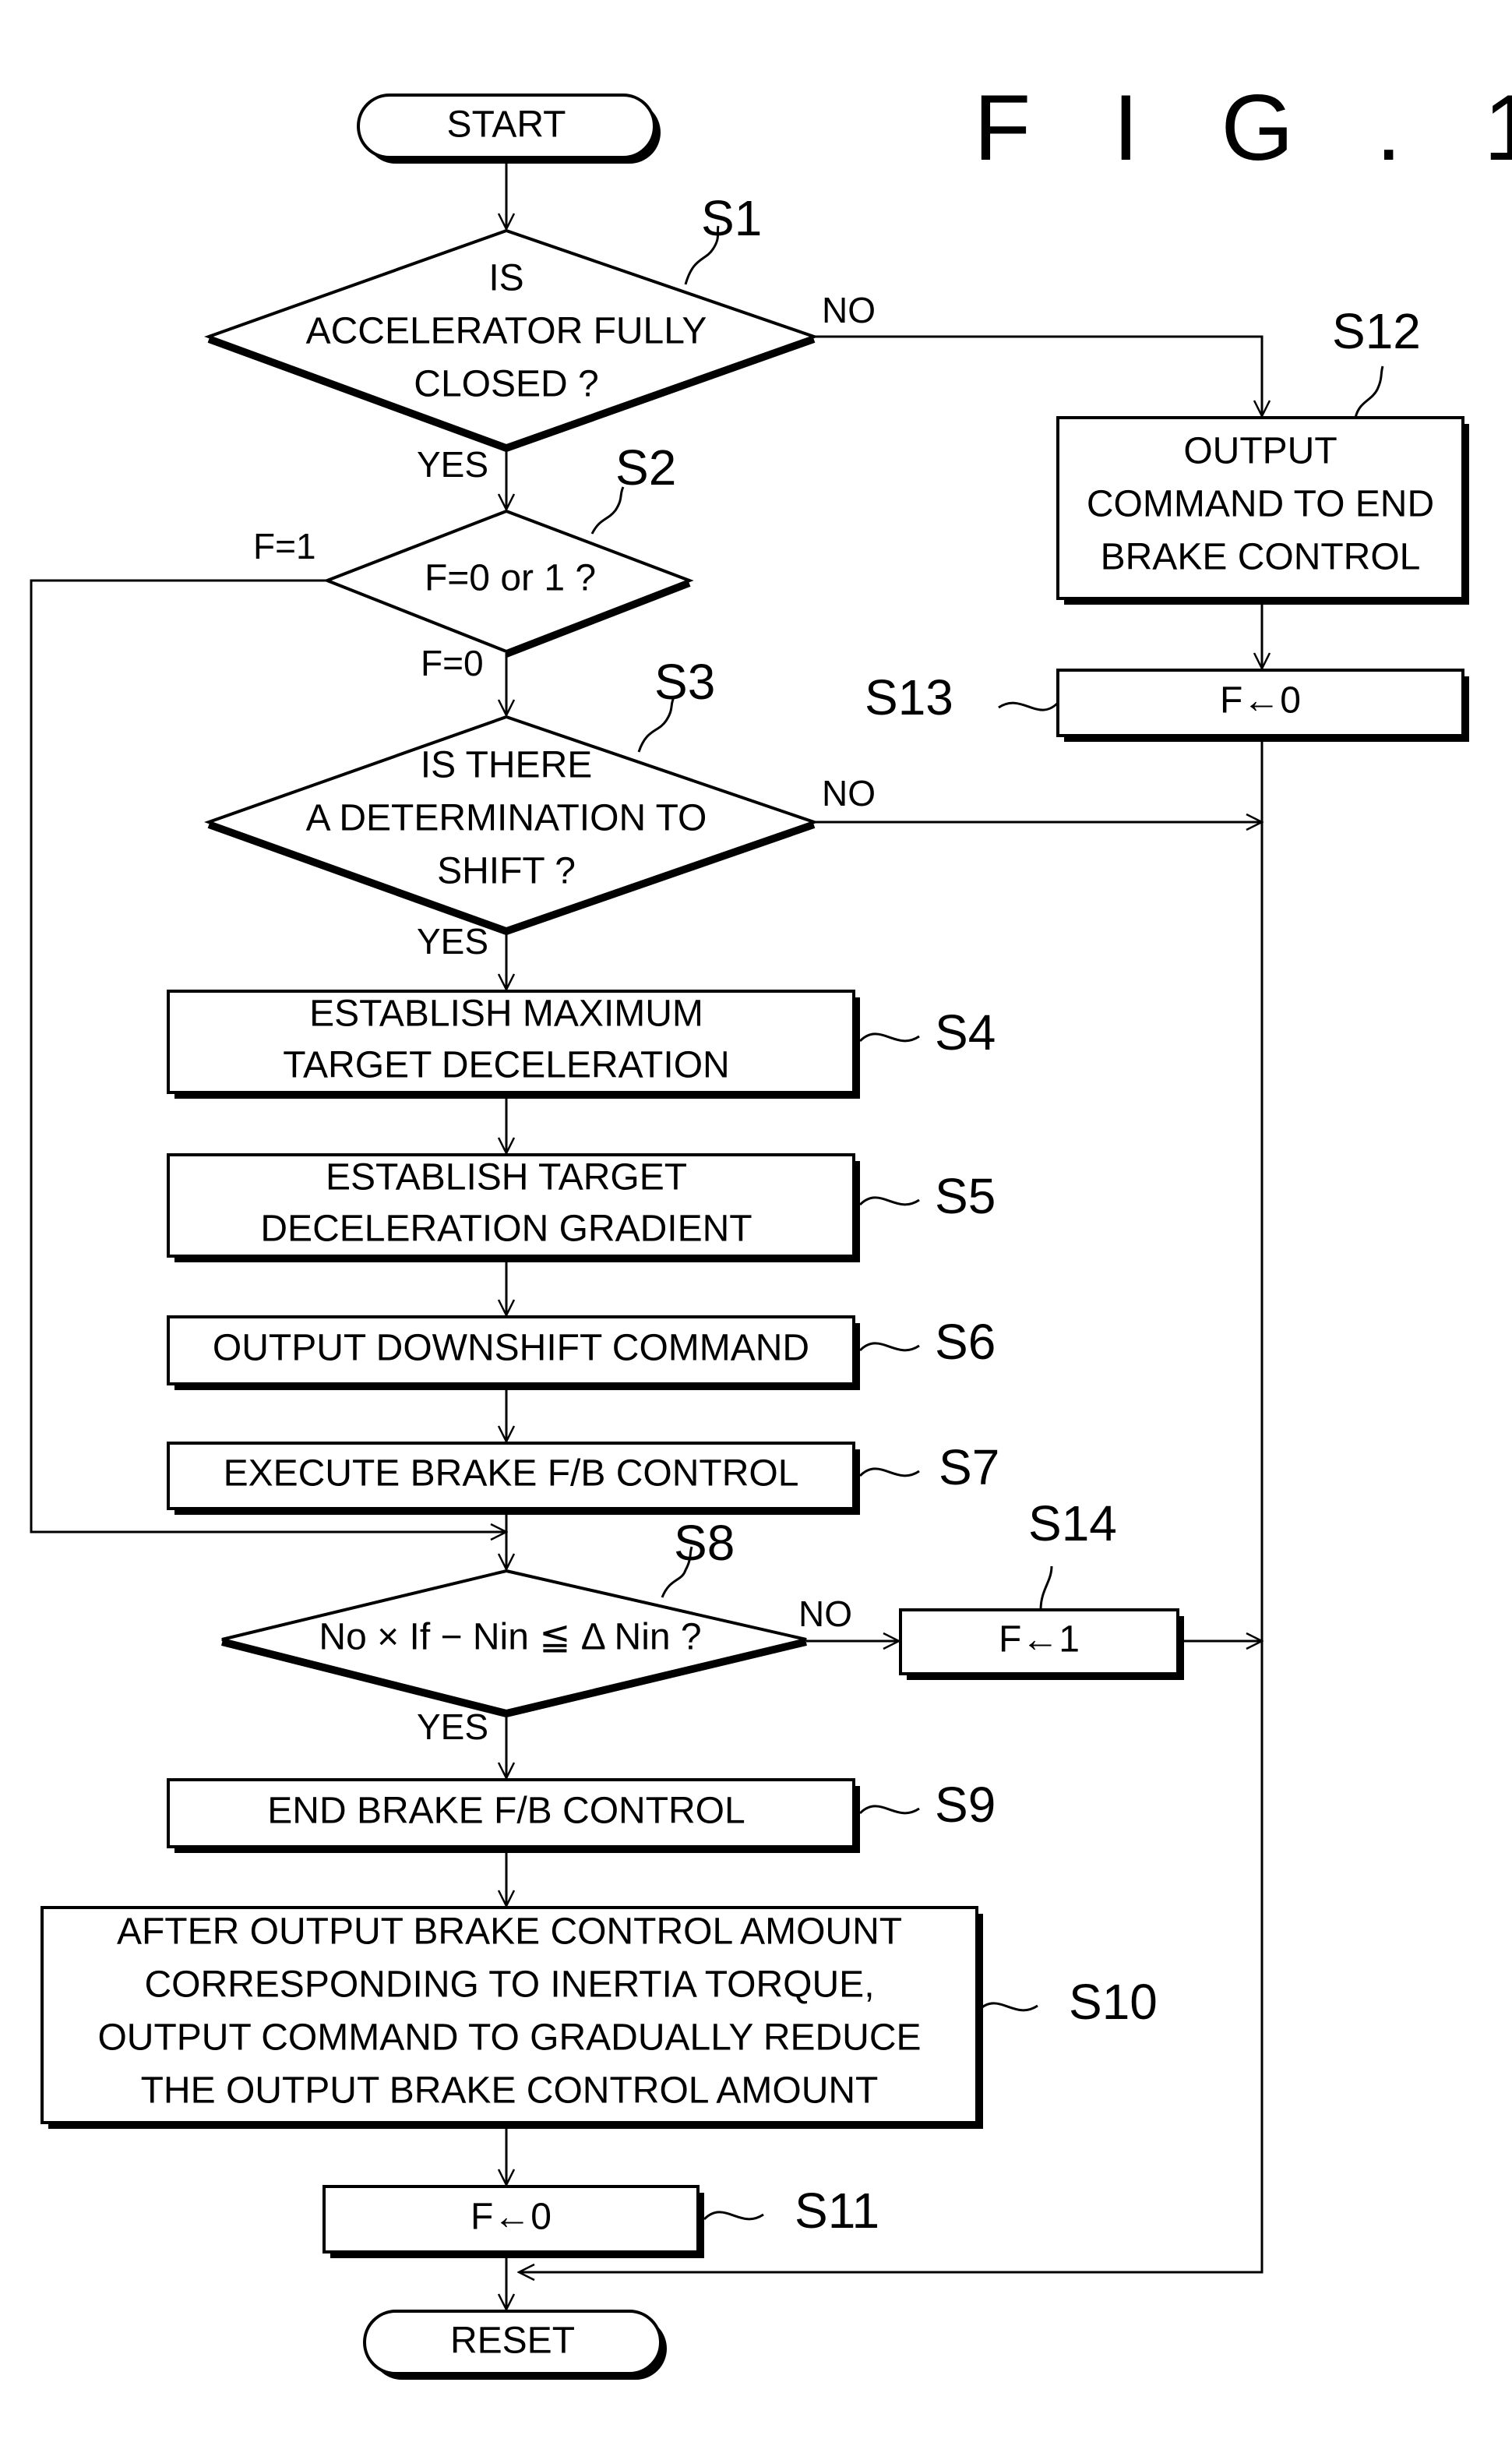 The image size is (1512, 2460). What do you see at coordinates (1261, 557) in the screenshot?
I see `s12-text-line: BRAKE CONTROL` at bounding box center [1261, 557].